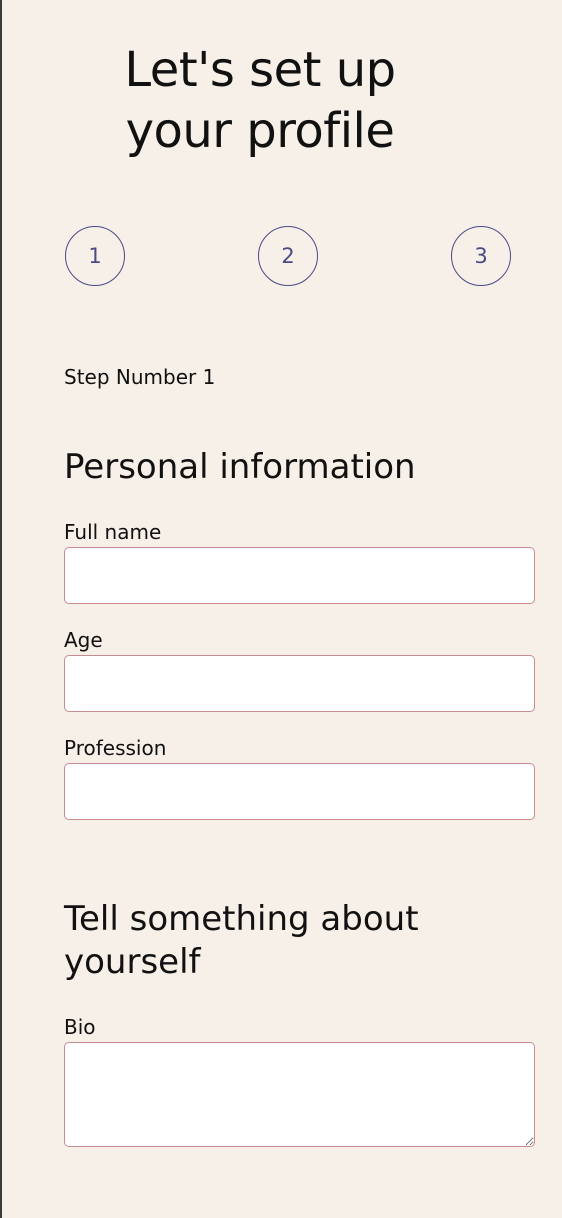 The width and height of the screenshot is (562, 1218). I want to click on profession-input, so click(299, 791).